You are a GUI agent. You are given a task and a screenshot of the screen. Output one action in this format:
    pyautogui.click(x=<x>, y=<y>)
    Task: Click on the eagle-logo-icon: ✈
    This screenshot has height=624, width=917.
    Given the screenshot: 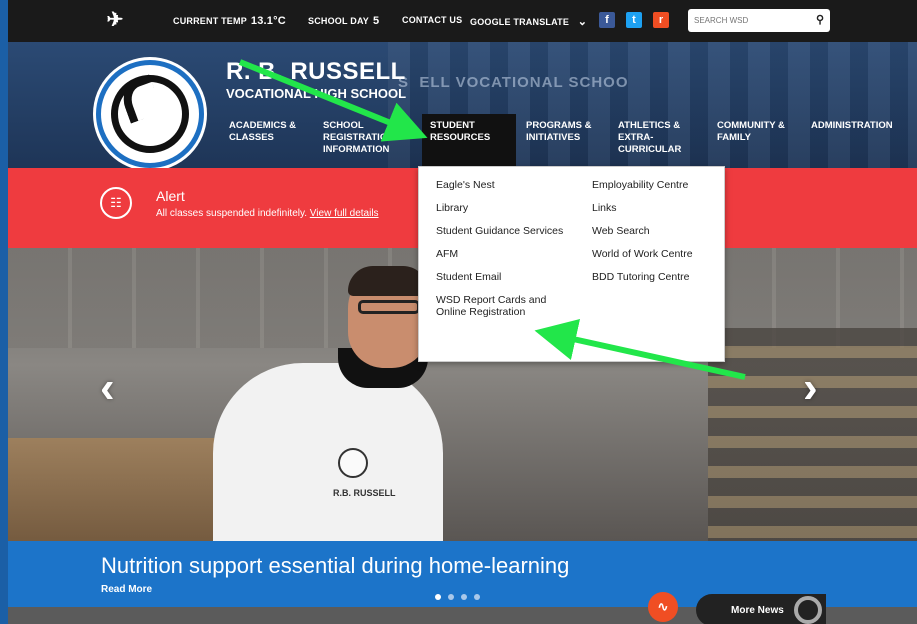 What is the action you would take?
    pyautogui.click(x=115, y=20)
    